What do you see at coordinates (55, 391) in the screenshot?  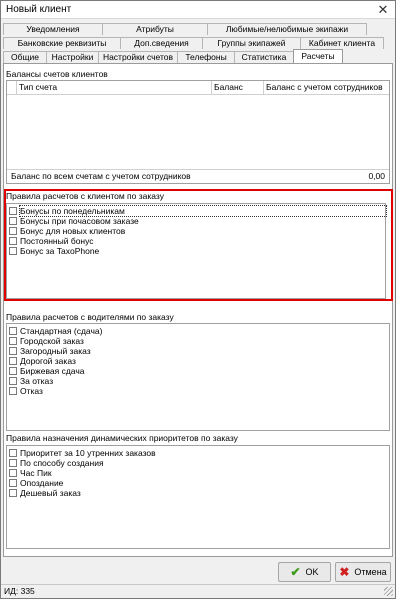 I see `driver-rule-item: Отказ` at bounding box center [55, 391].